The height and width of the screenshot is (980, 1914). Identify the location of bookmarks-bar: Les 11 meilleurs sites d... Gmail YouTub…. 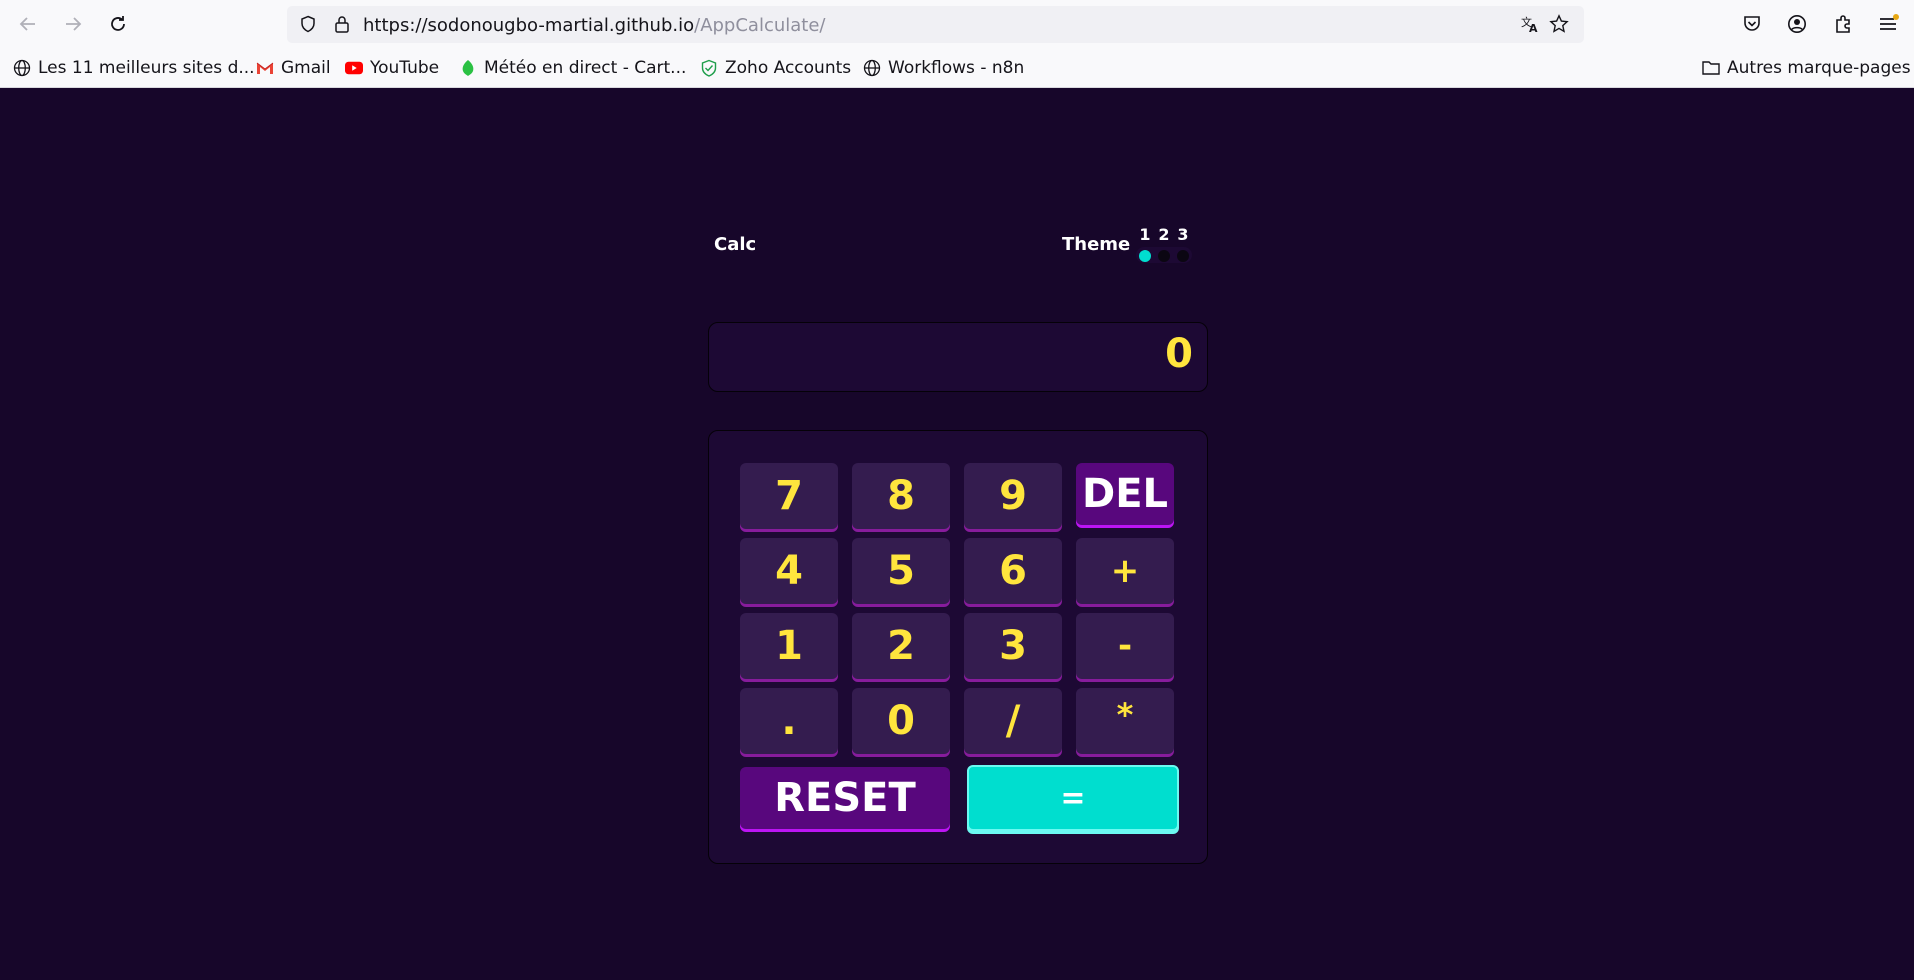
(957, 68).